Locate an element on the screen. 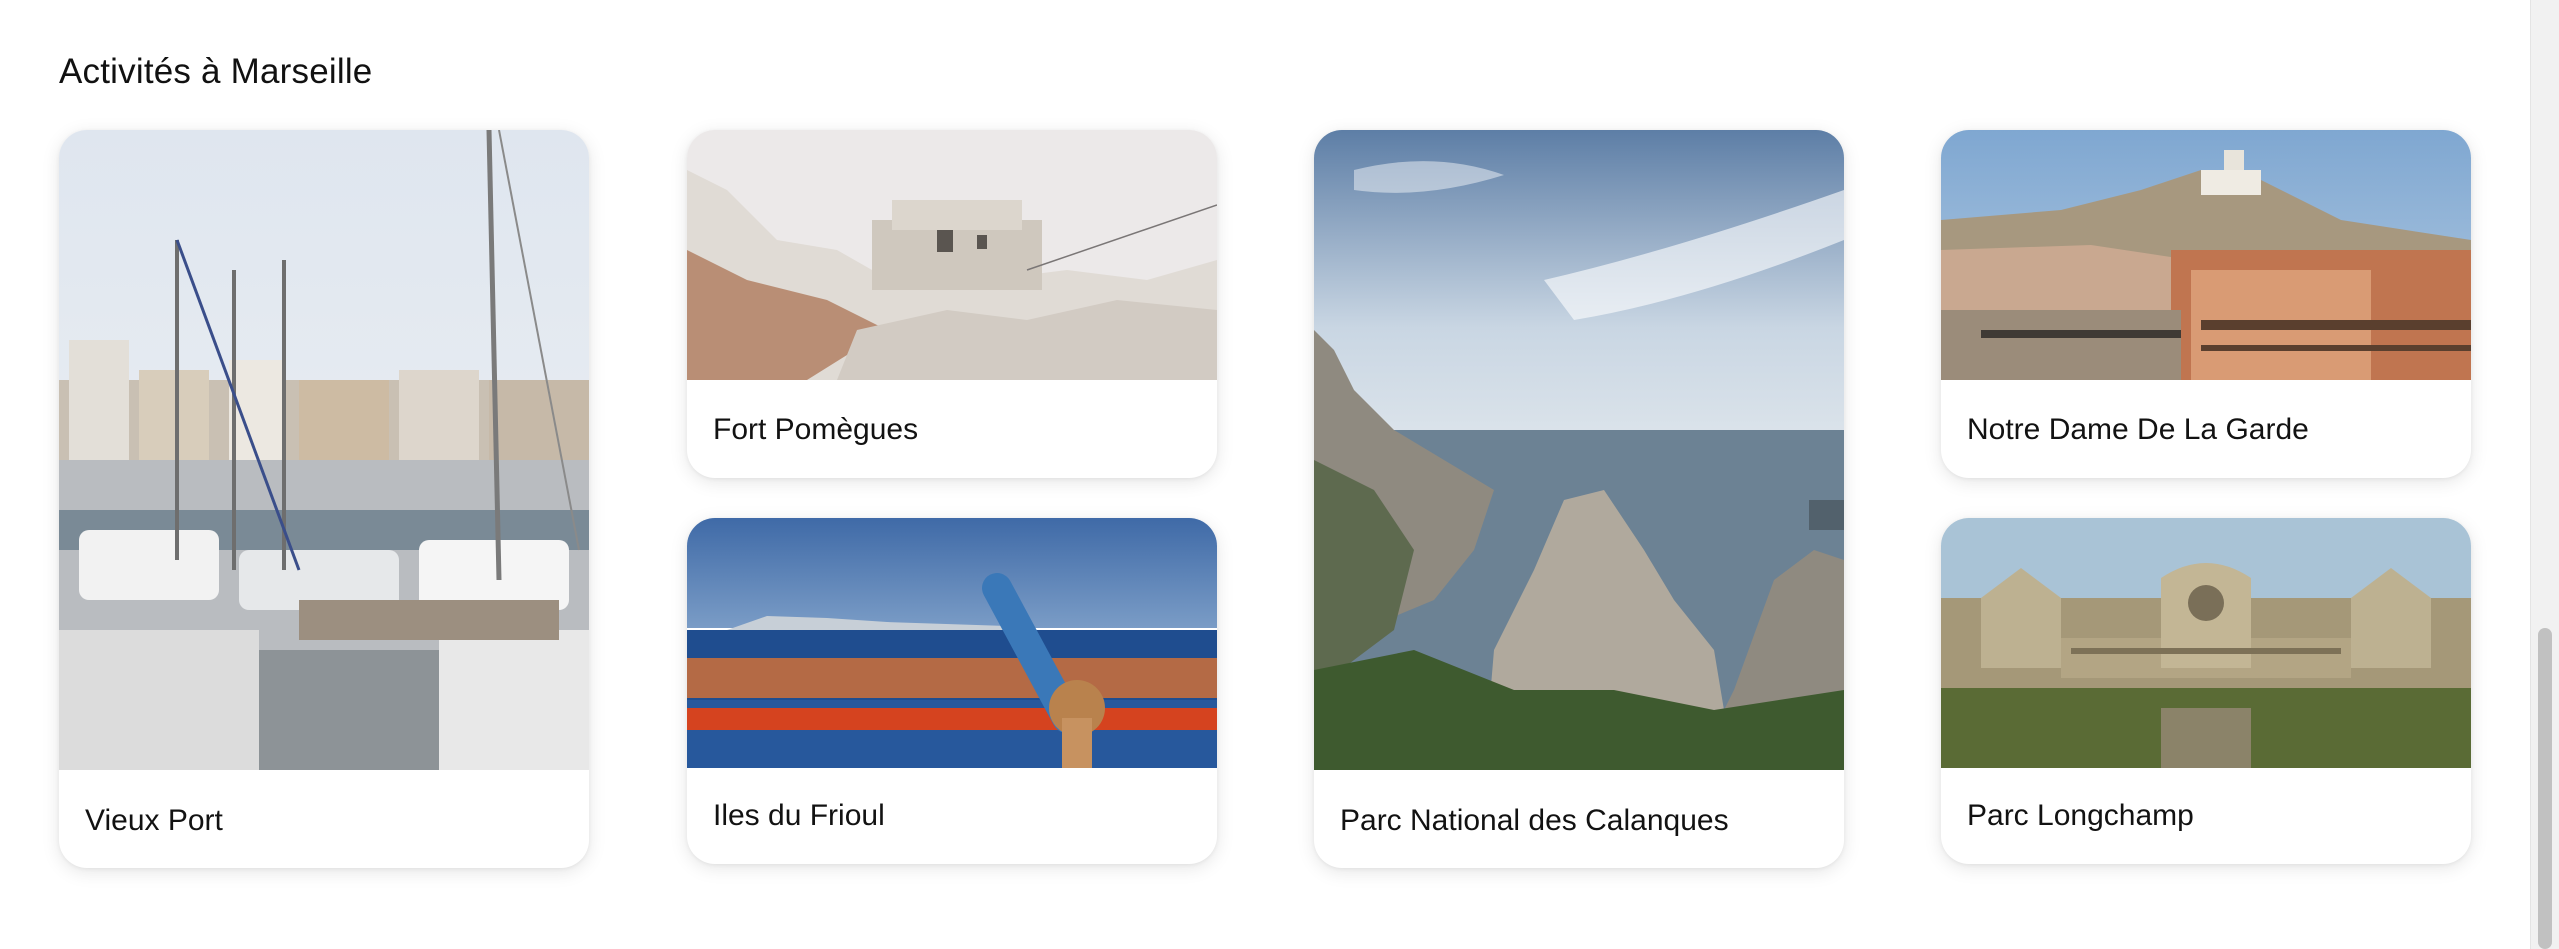 This screenshot has height=949, width=2559. activity-card-parc-longchamp: Parc Longchamp is located at coordinates (2206, 691).